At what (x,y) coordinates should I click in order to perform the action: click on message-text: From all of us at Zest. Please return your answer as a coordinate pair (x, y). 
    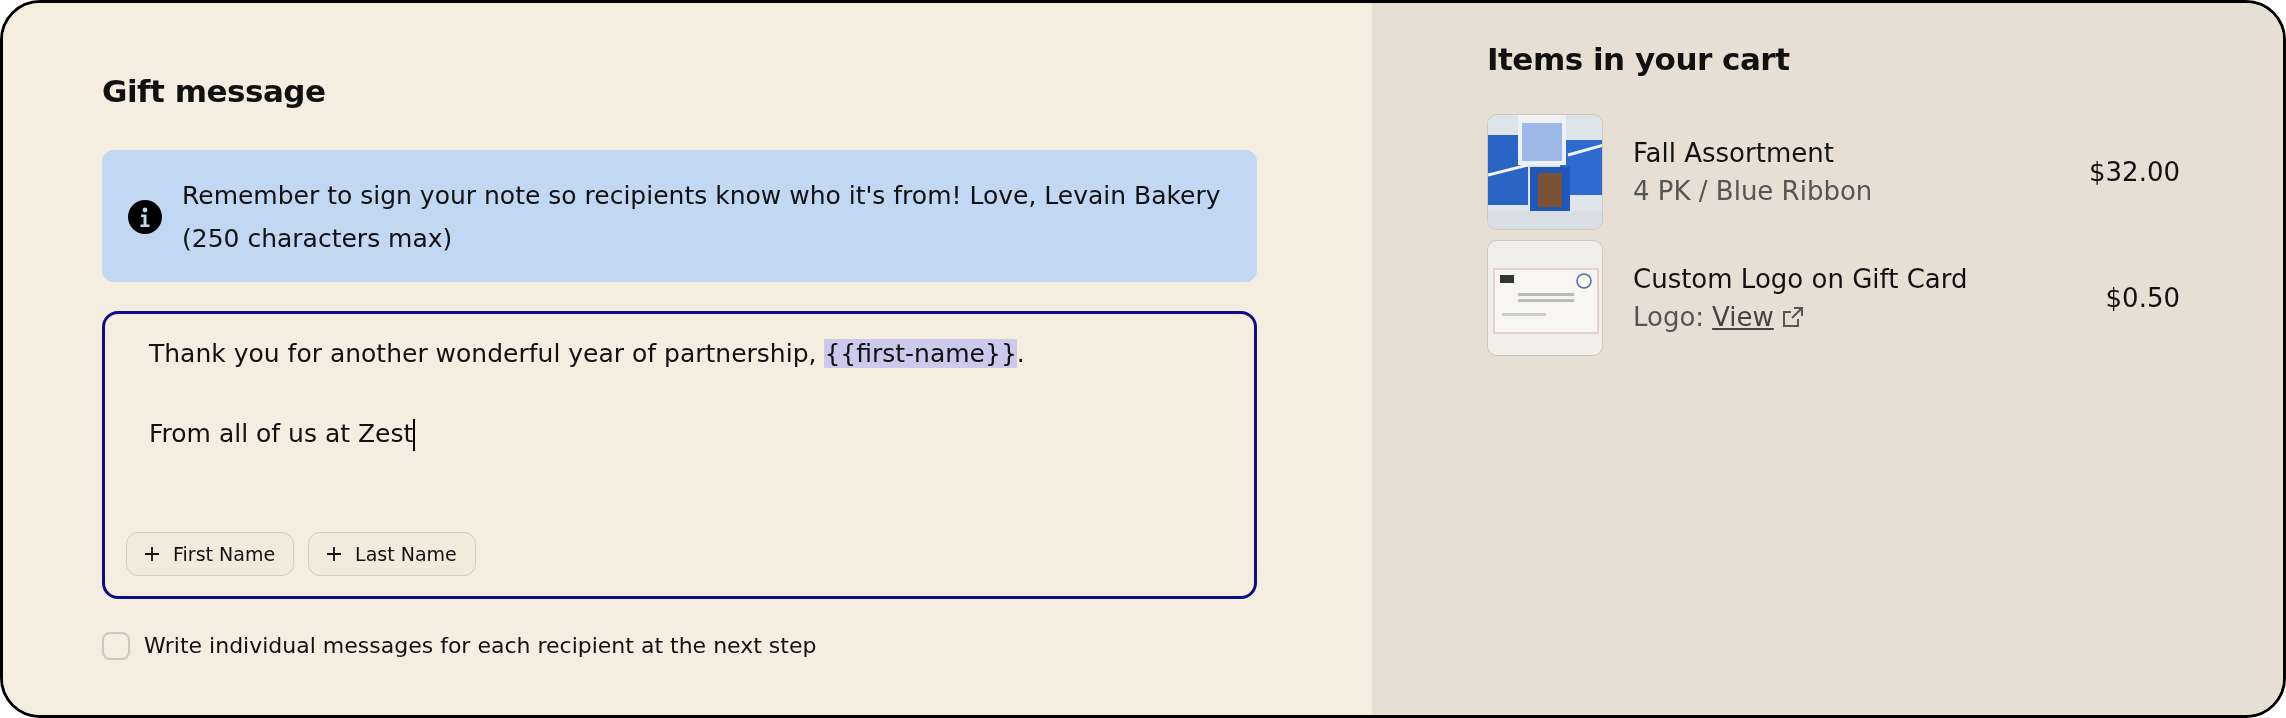
    Looking at the image, I should click on (679, 434).